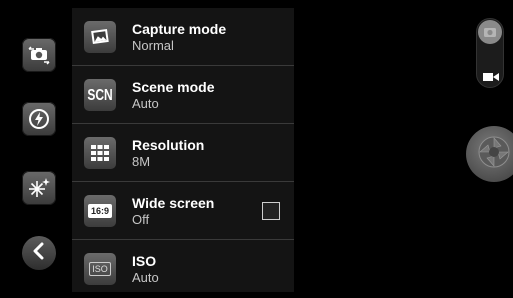 The width and height of the screenshot is (513, 298). I want to click on shutter-icon, so click(494, 154).